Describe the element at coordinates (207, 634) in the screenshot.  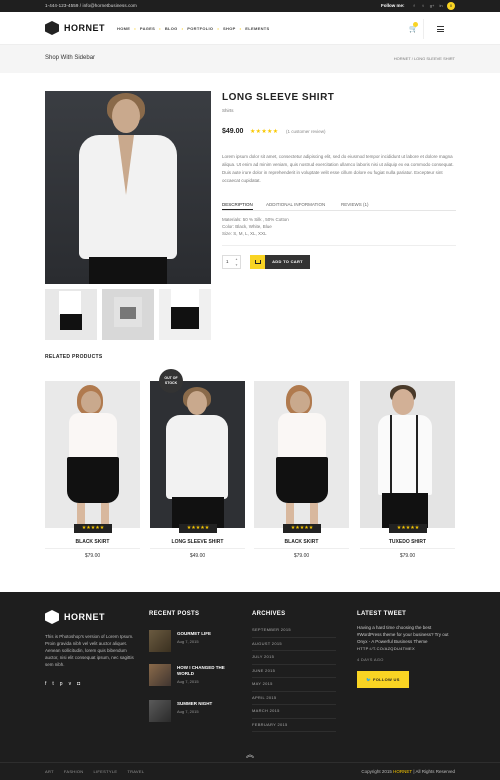
I see `post-title: GOURMET LIFE` at that location.